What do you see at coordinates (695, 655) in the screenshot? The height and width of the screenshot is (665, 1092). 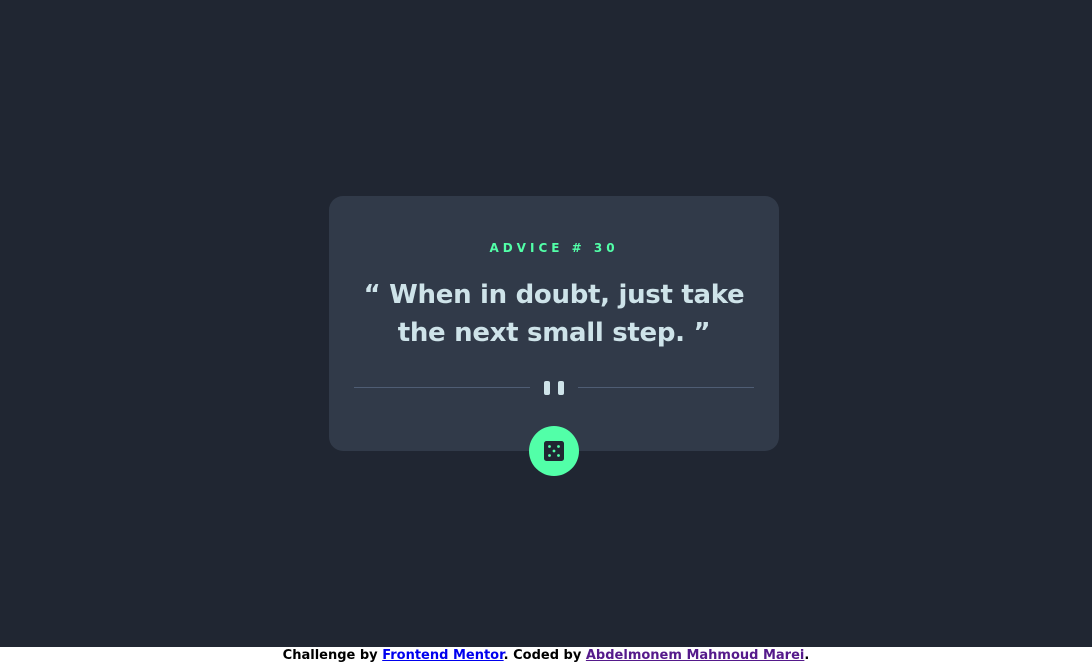 I see `author-link: Abdelmonem Mahmoud Marei` at bounding box center [695, 655].